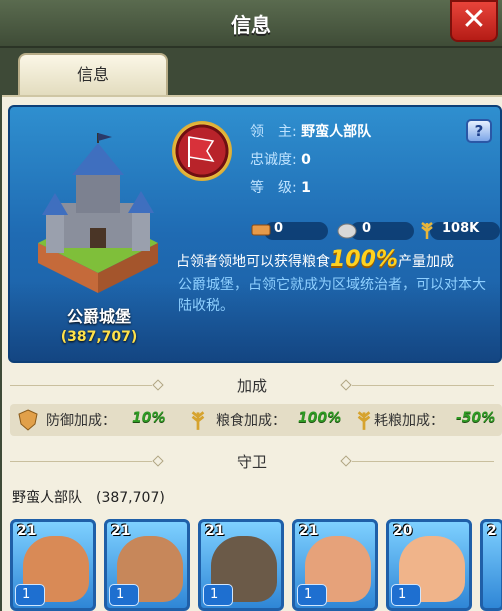 Image resolution: width=502 pixels, height=611 pixels. Describe the element at coordinates (252, 386) in the screenshot. I see `bonus-section-header: 加成` at that location.